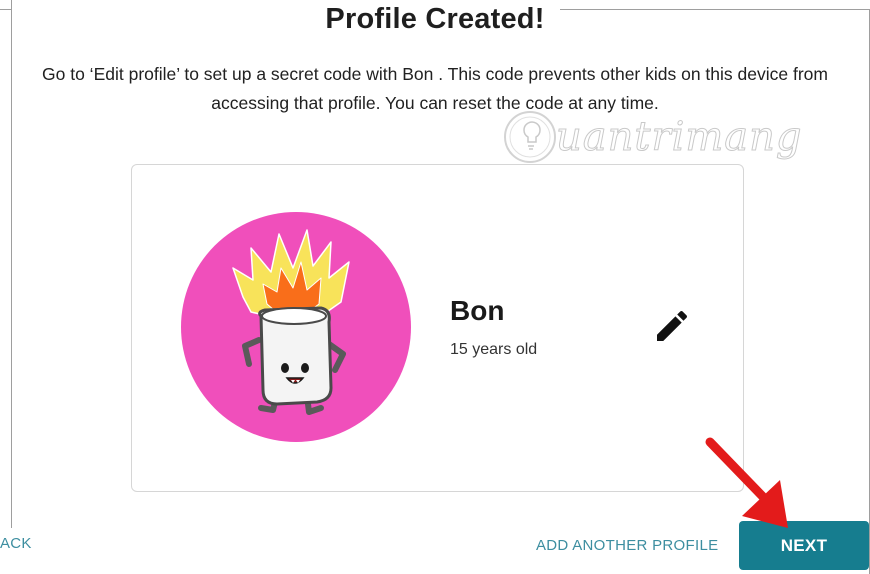  What do you see at coordinates (627, 545) in the screenshot?
I see `add-another-profile-button: ADD ANOTHER PROFILE` at bounding box center [627, 545].